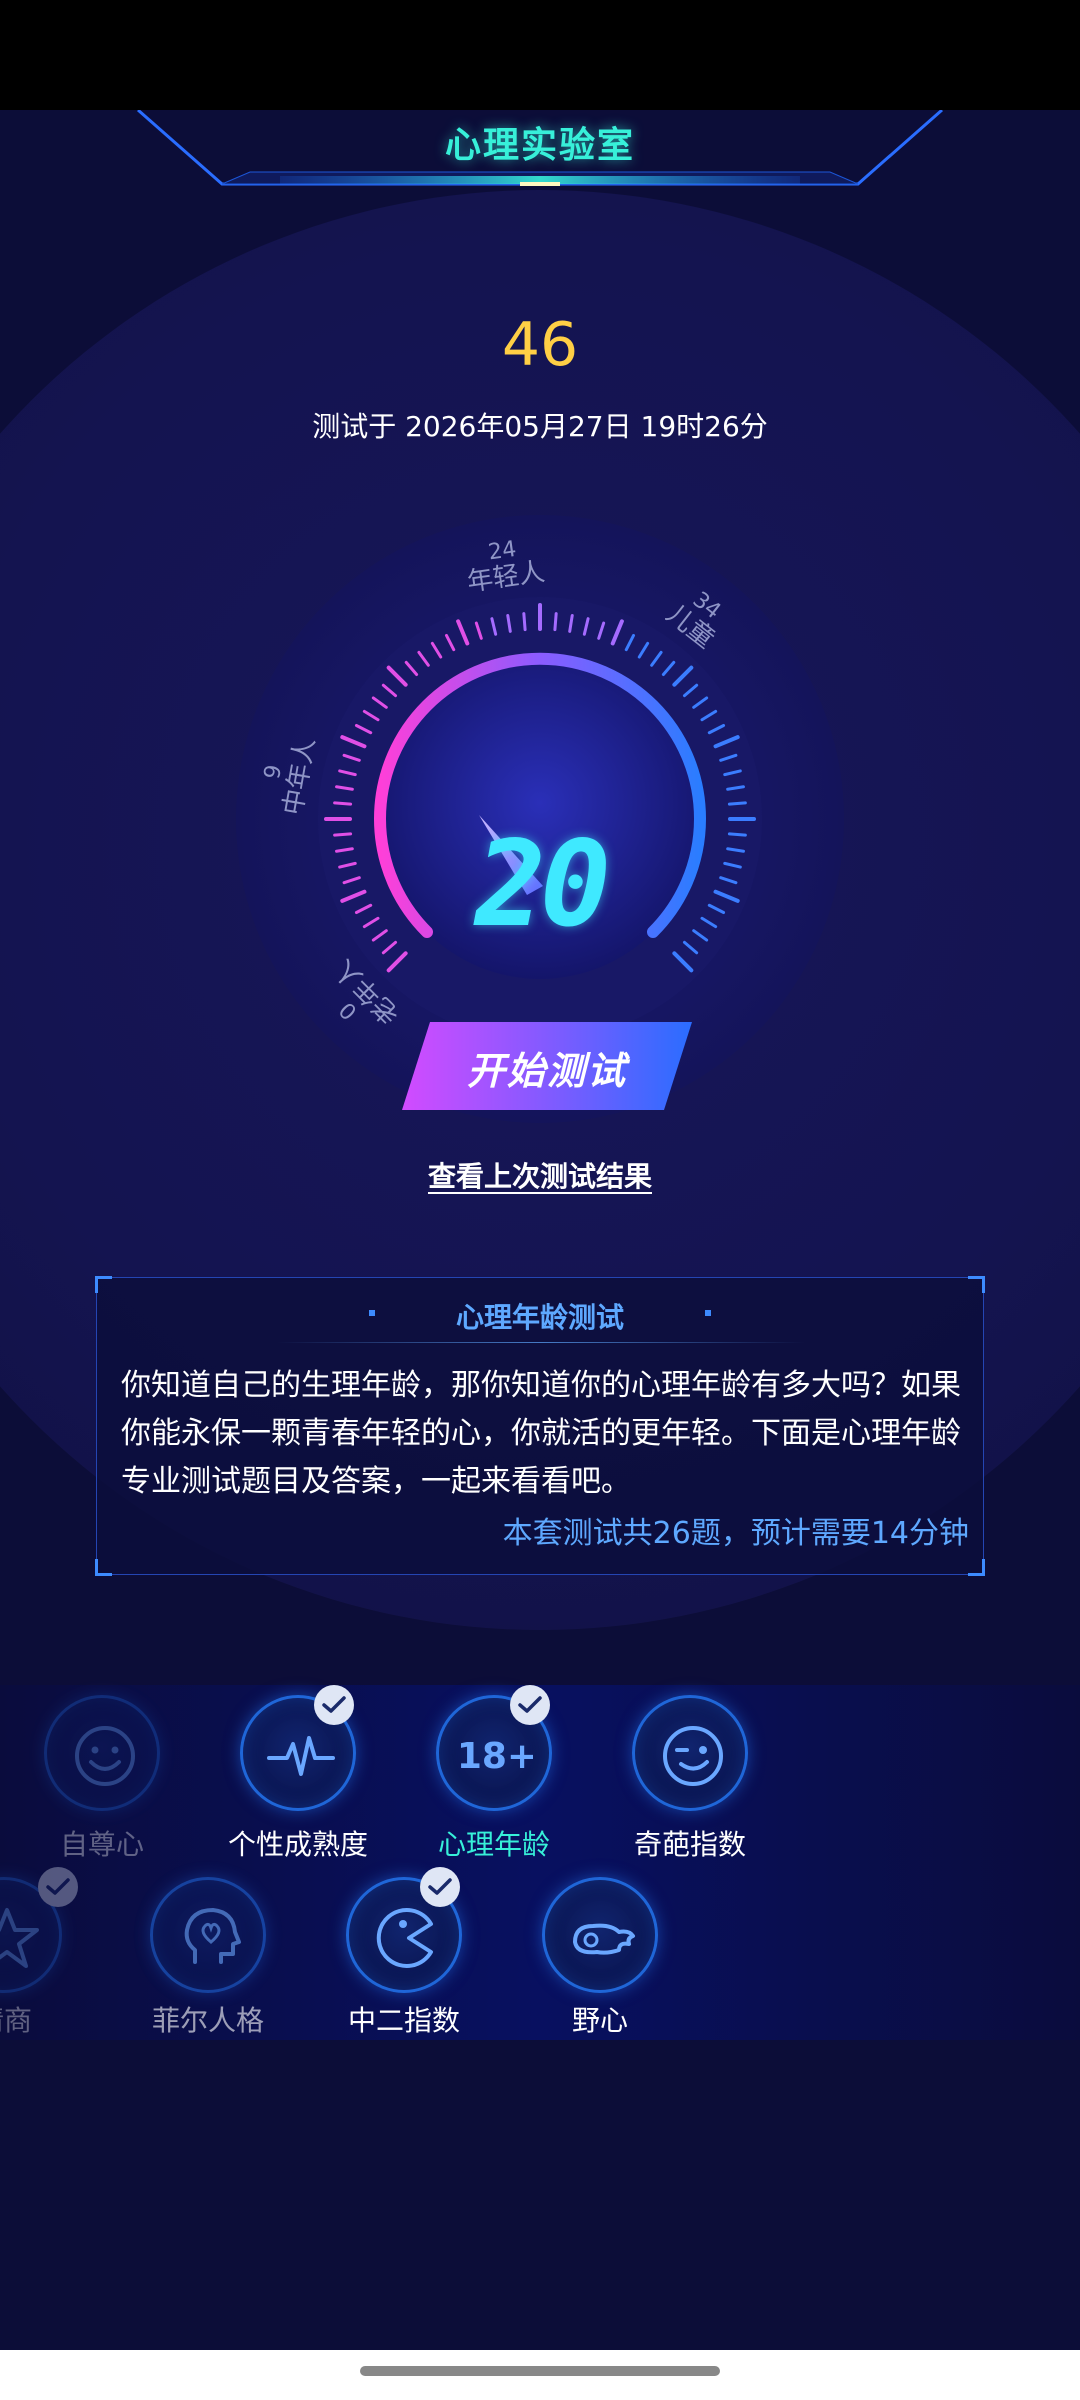 This screenshot has width=1080, height=2400. What do you see at coordinates (540, 426) in the screenshot?
I see `test-timestamp: 测试于 2026年05月27日 19时26分` at bounding box center [540, 426].